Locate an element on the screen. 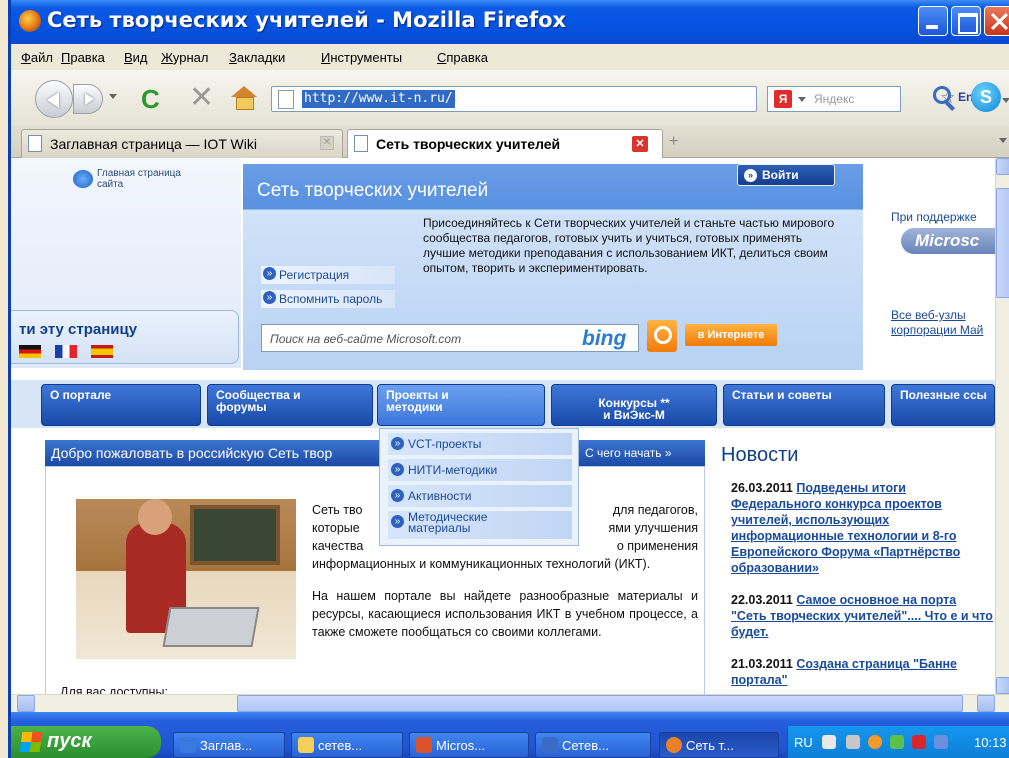  clock: 10:13 is located at coordinates (990, 742).